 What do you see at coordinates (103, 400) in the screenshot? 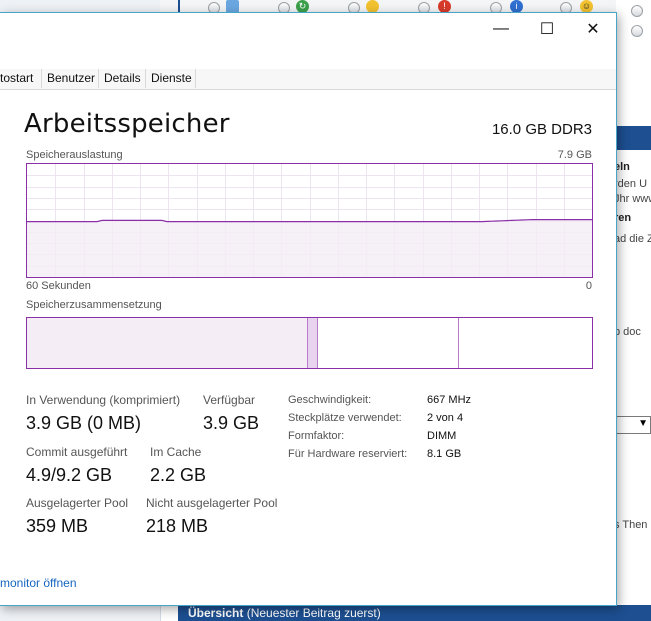
I see `in-use-label: In Verwendung (komprimiert)` at bounding box center [103, 400].